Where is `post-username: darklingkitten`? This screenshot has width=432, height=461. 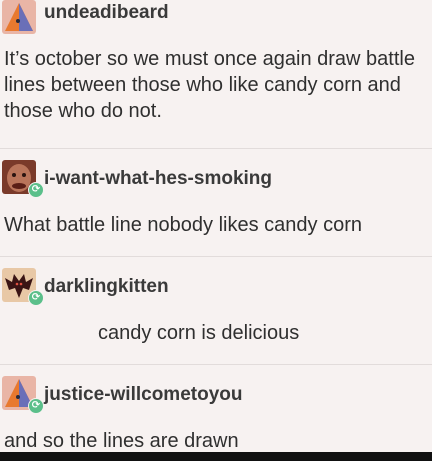
post-username: darklingkitten is located at coordinates (106, 287).